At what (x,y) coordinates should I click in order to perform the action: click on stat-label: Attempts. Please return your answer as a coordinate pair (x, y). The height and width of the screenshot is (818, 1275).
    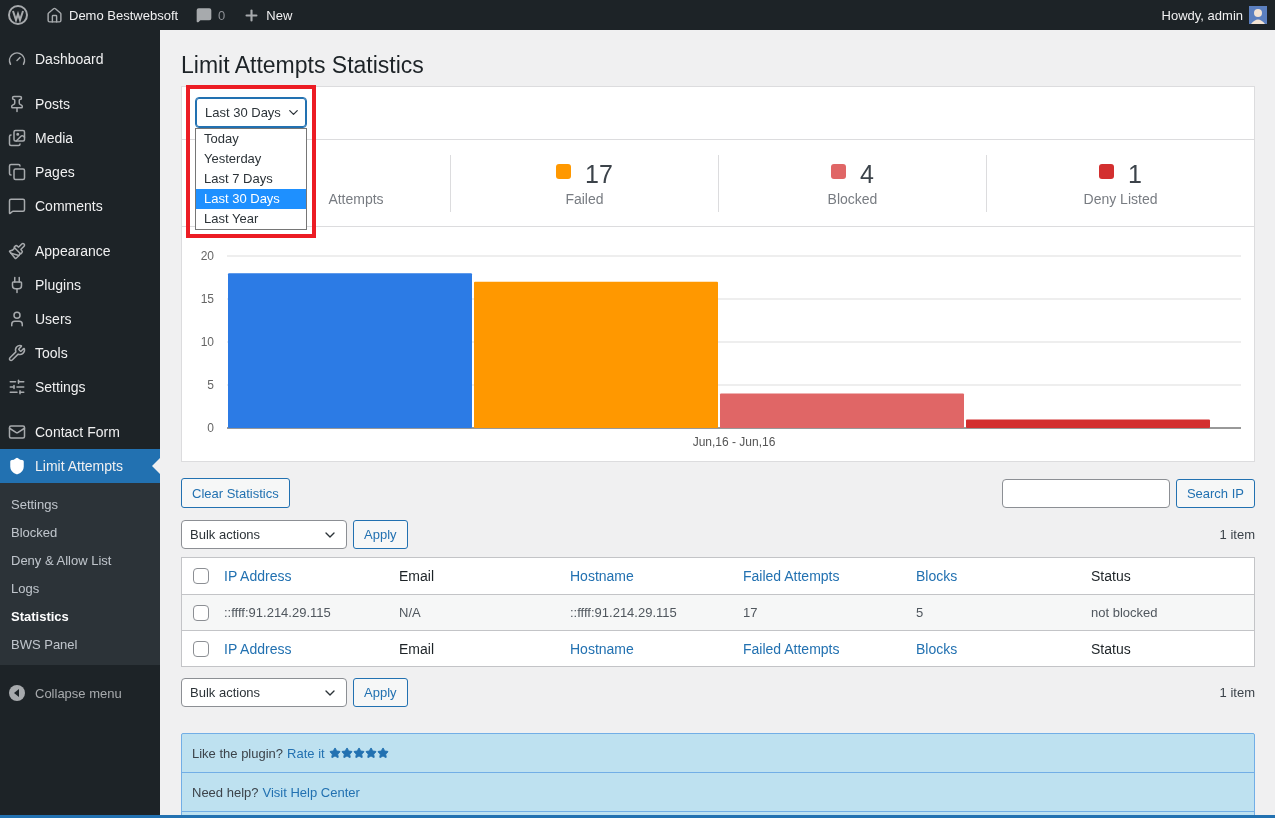
    Looking at the image, I should click on (356, 199).